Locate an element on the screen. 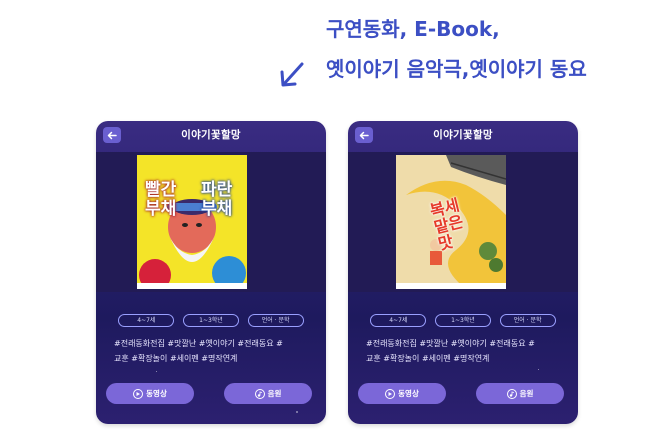 The height and width of the screenshot is (430, 670). book-cover-area: 복세 맡은 맛 is located at coordinates (463, 222).